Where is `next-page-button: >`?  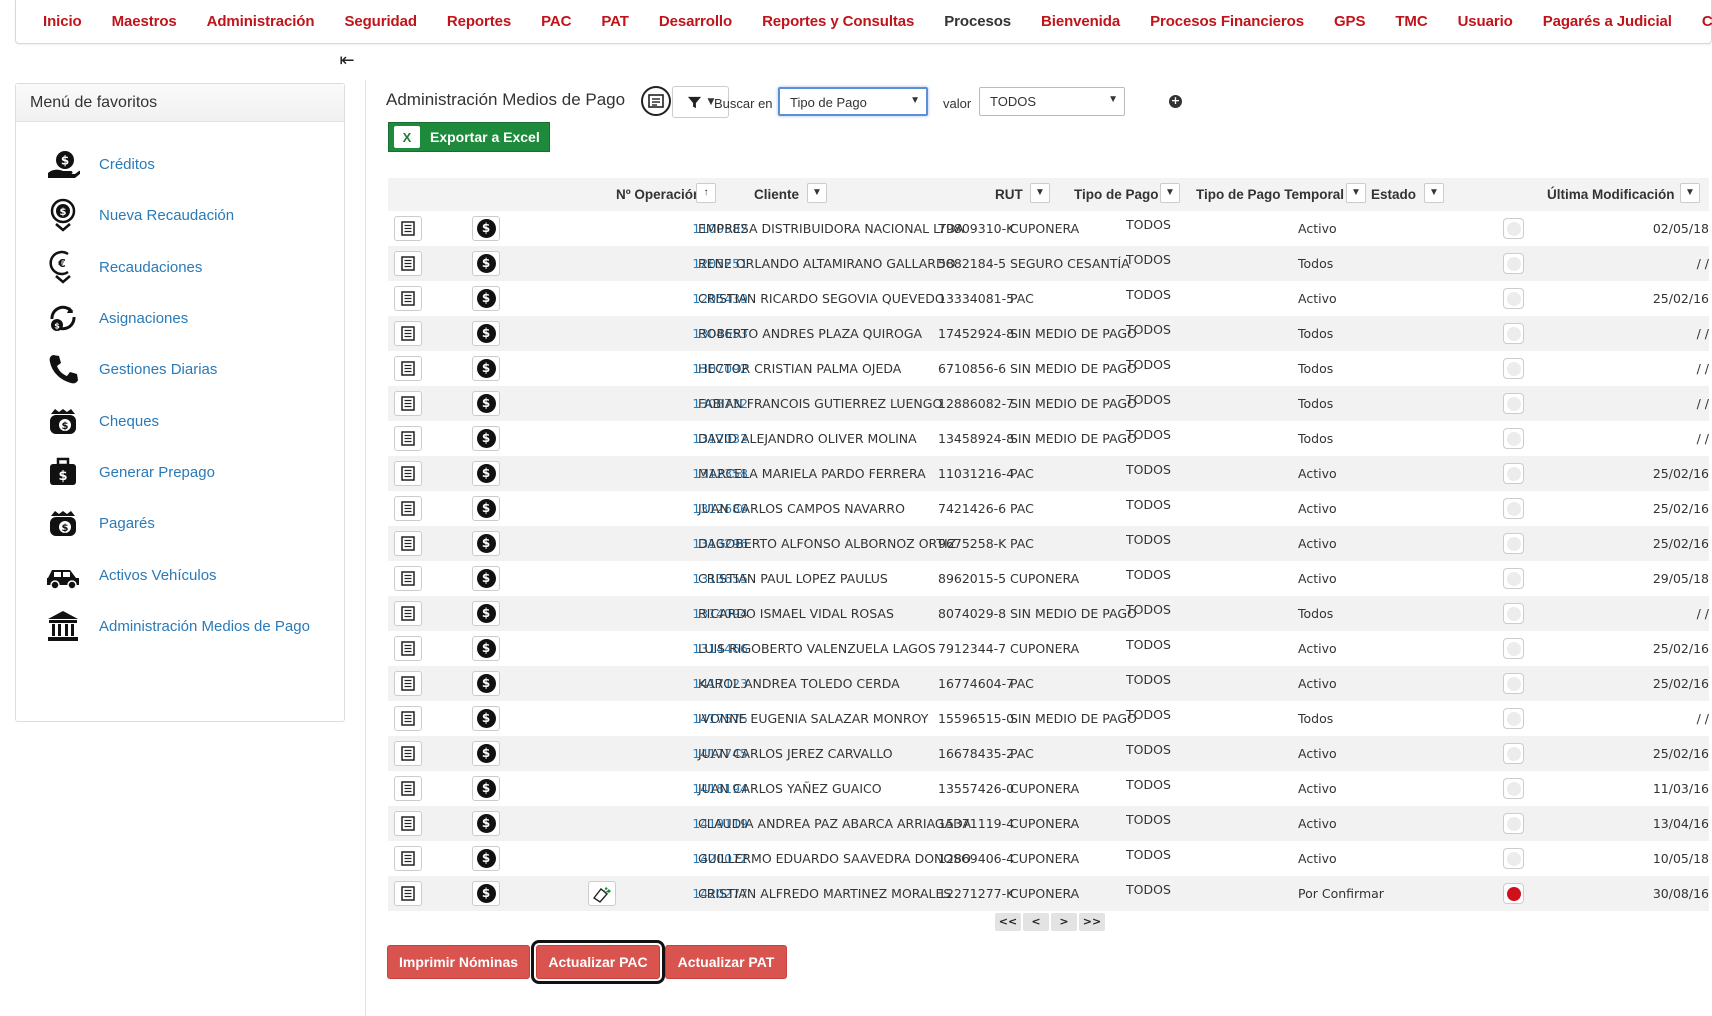
next-page-button: > is located at coordinates (1064, 922).